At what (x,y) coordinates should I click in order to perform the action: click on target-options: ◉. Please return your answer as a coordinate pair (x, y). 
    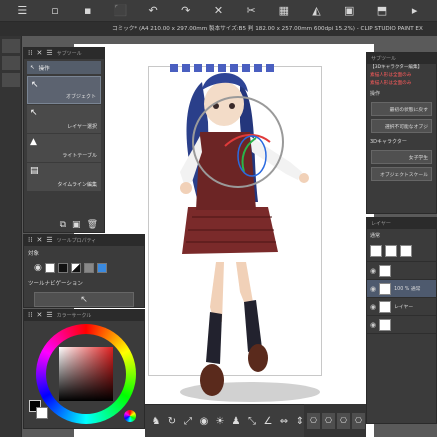
    Looking at the image, I should click on (84, 268).